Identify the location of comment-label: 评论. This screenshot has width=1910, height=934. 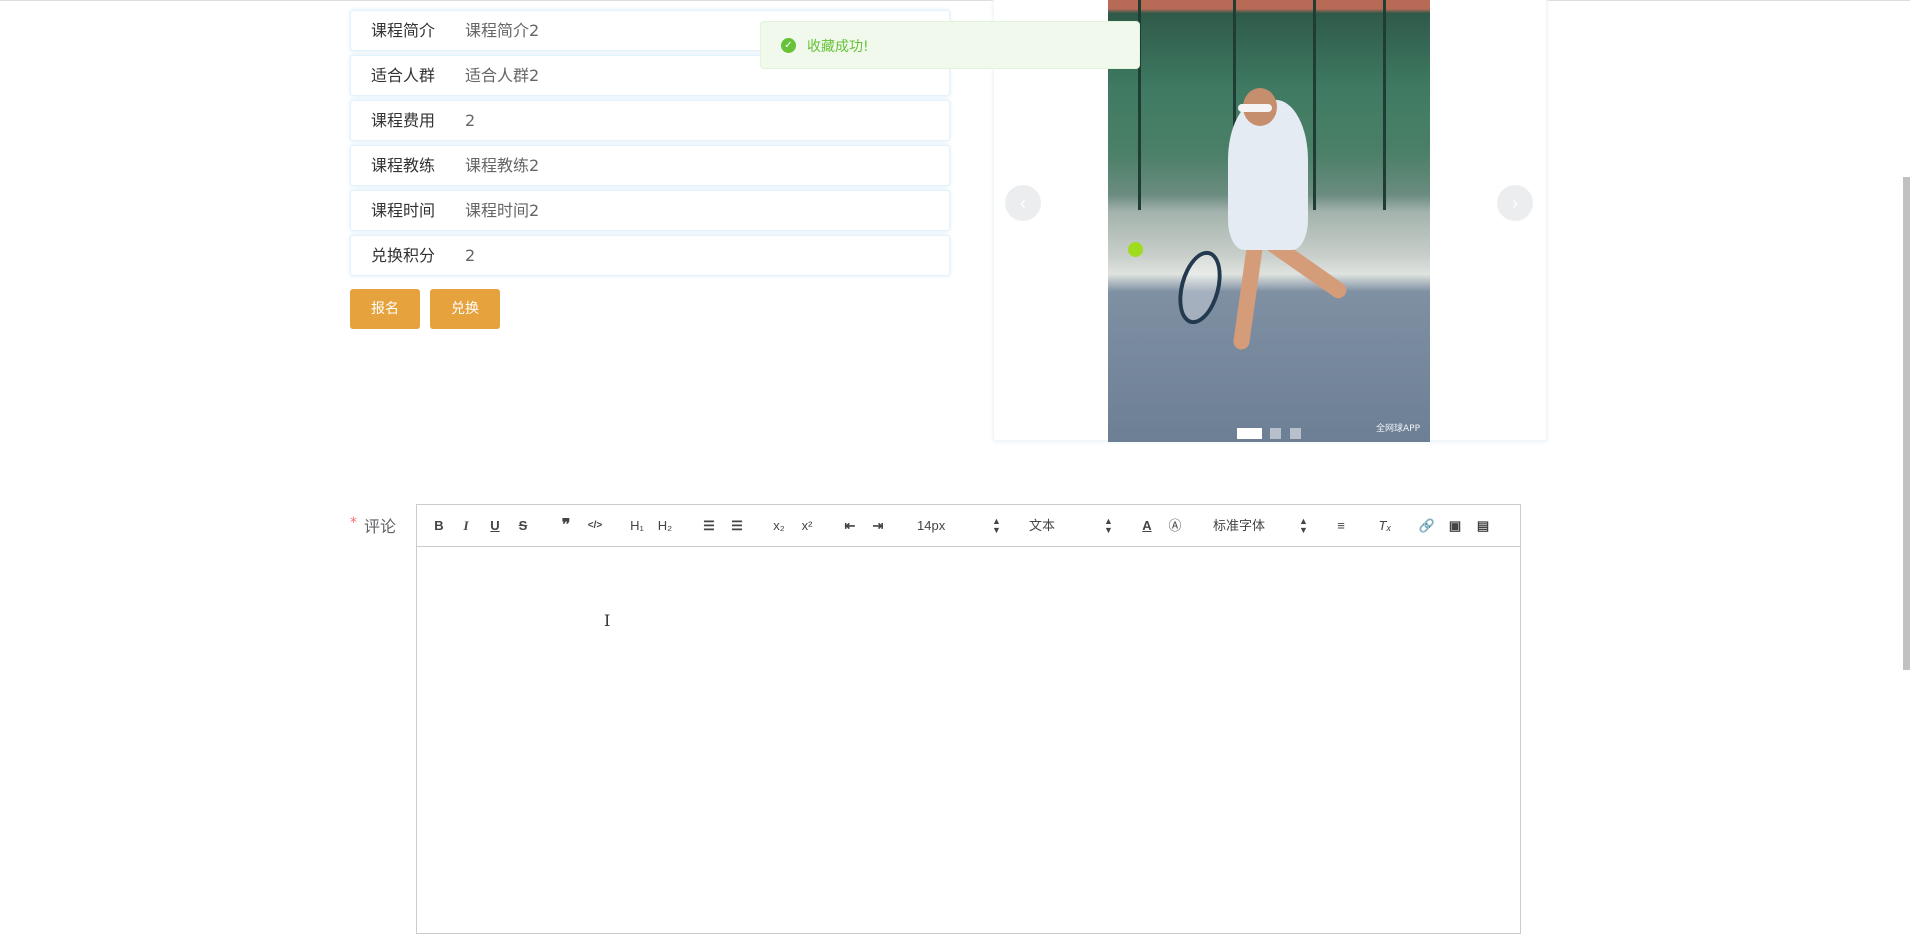
(380, 526).